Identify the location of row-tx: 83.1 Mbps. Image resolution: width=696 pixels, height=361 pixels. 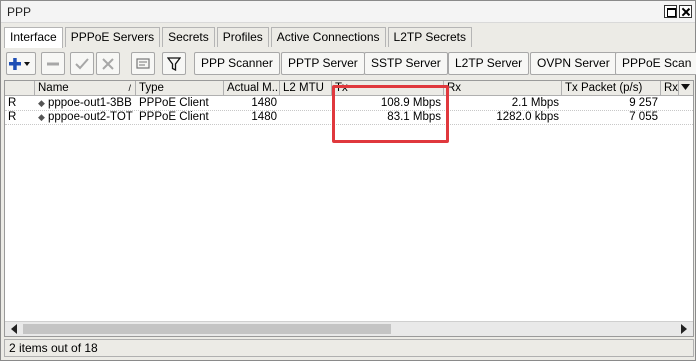
(414, 117).